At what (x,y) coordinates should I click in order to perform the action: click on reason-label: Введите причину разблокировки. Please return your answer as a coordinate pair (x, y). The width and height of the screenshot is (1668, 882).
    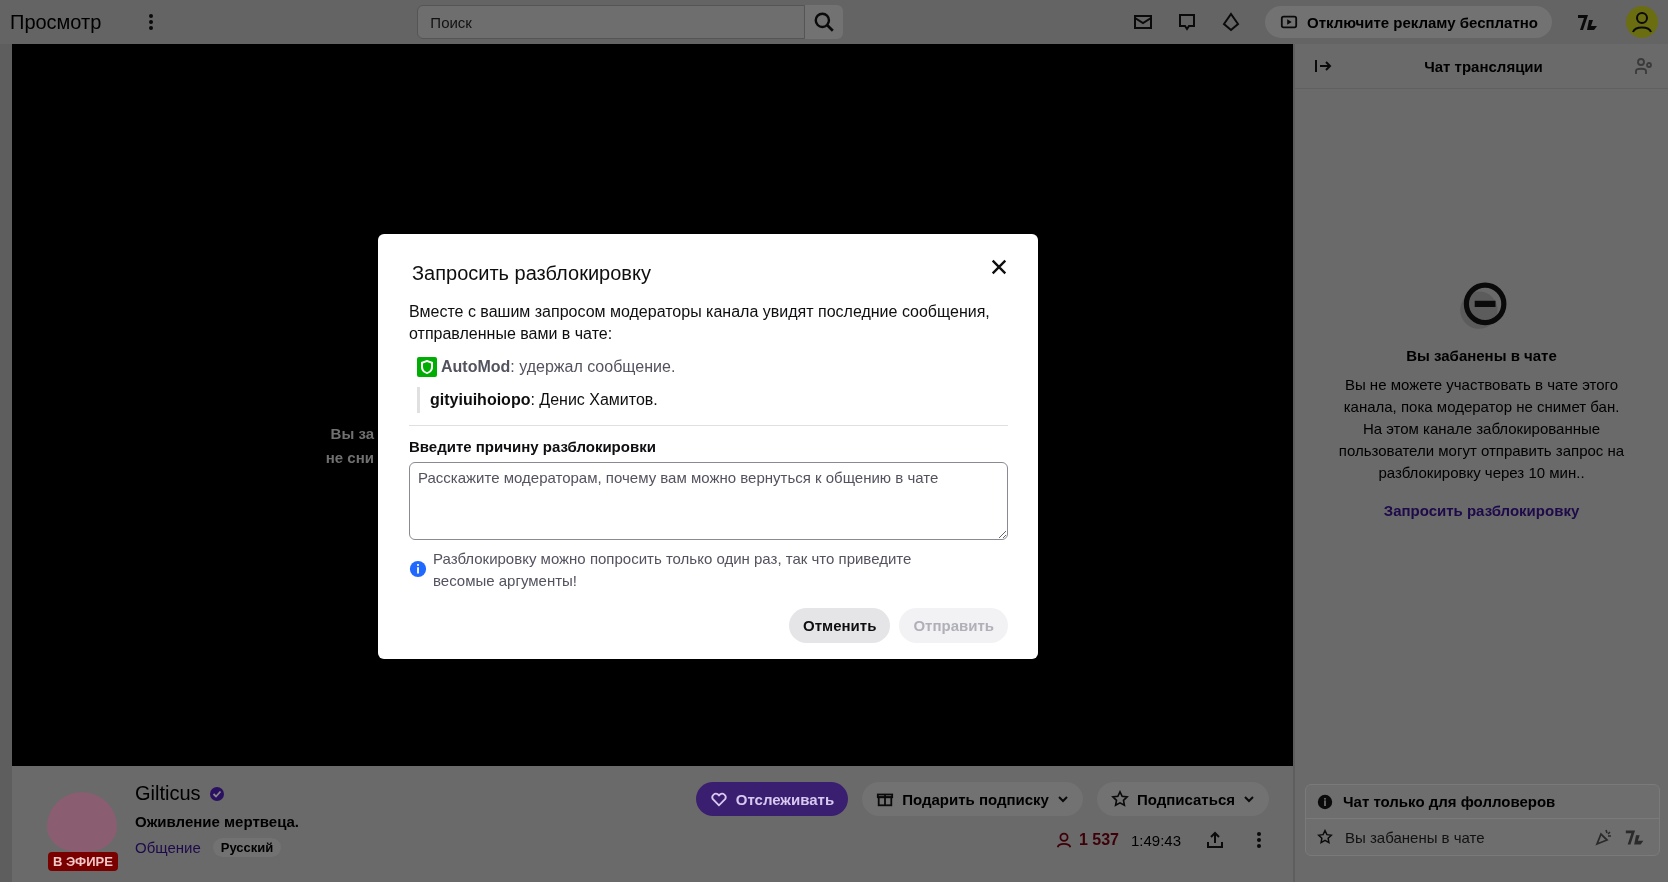
    Looking at the image, I should click on (533, 446).